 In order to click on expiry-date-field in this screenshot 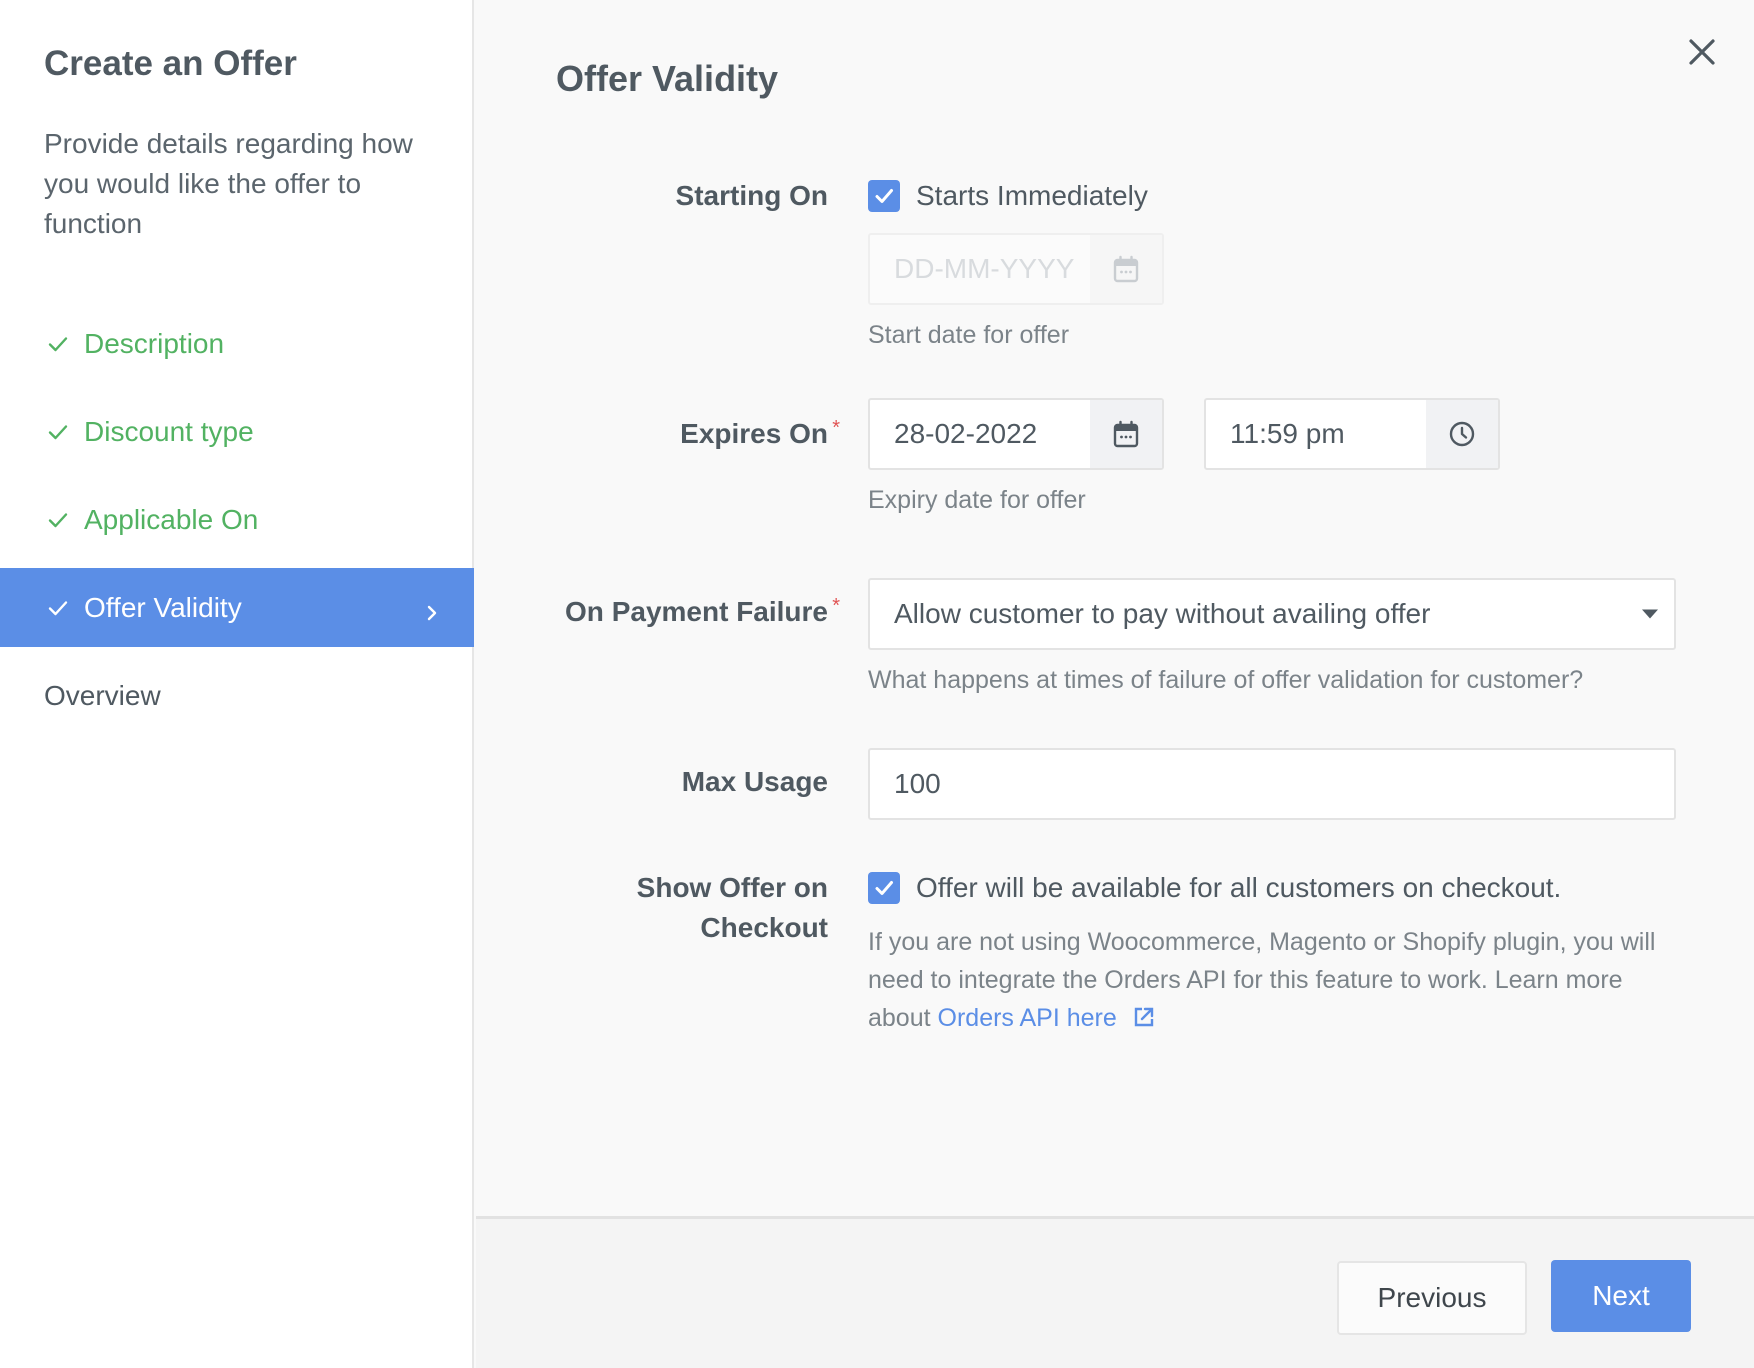, I will do `click(1016, 434)`.